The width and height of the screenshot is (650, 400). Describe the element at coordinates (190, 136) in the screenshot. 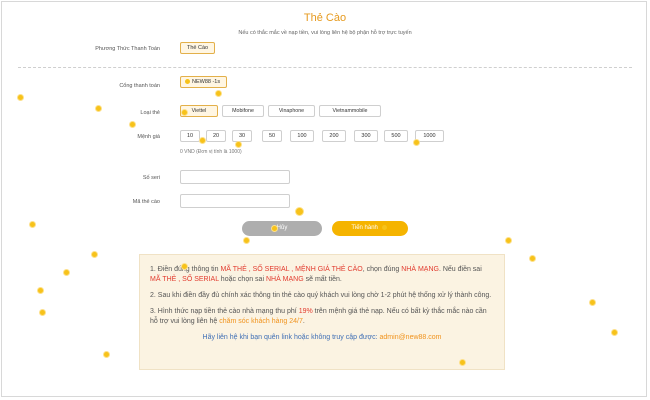

I see `amount-10: 10` at that location.